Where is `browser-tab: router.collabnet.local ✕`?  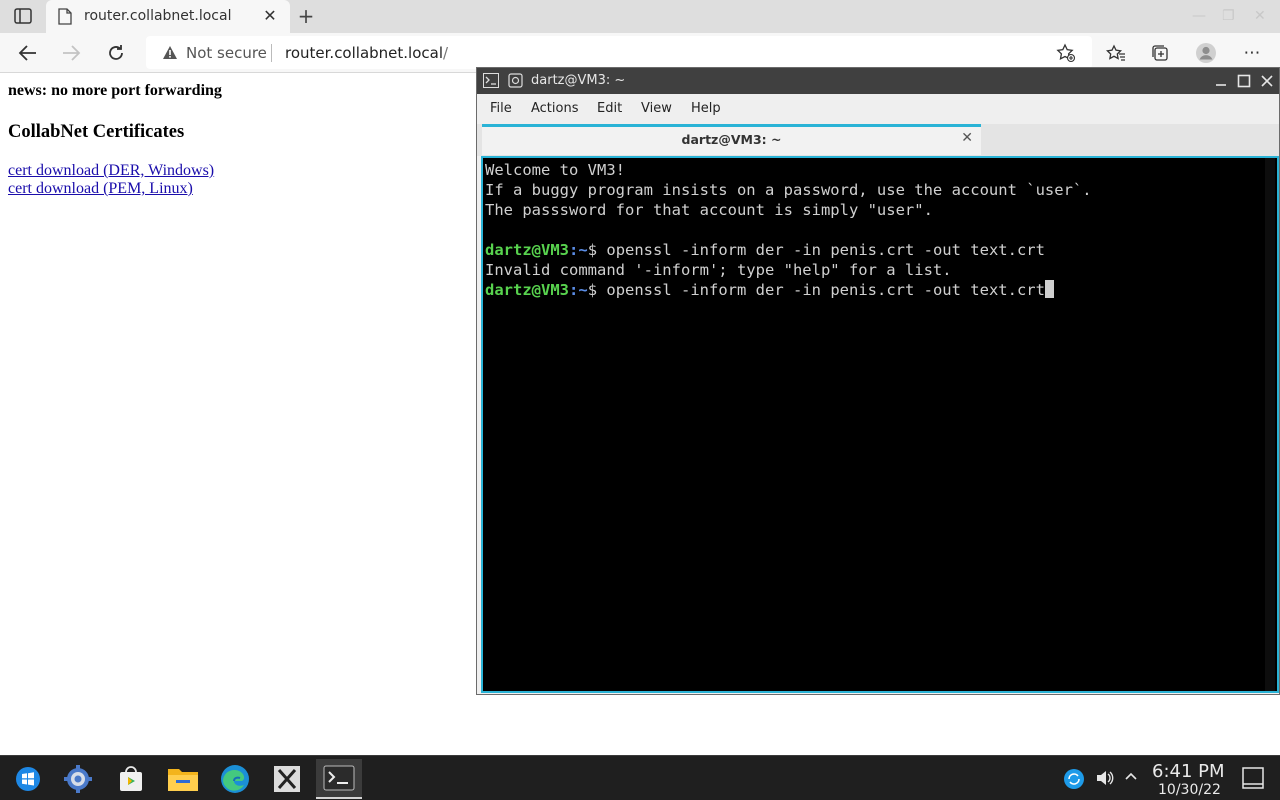 browser-tab: router.collabnet.local ✕ is located at coordinates (168, 16).